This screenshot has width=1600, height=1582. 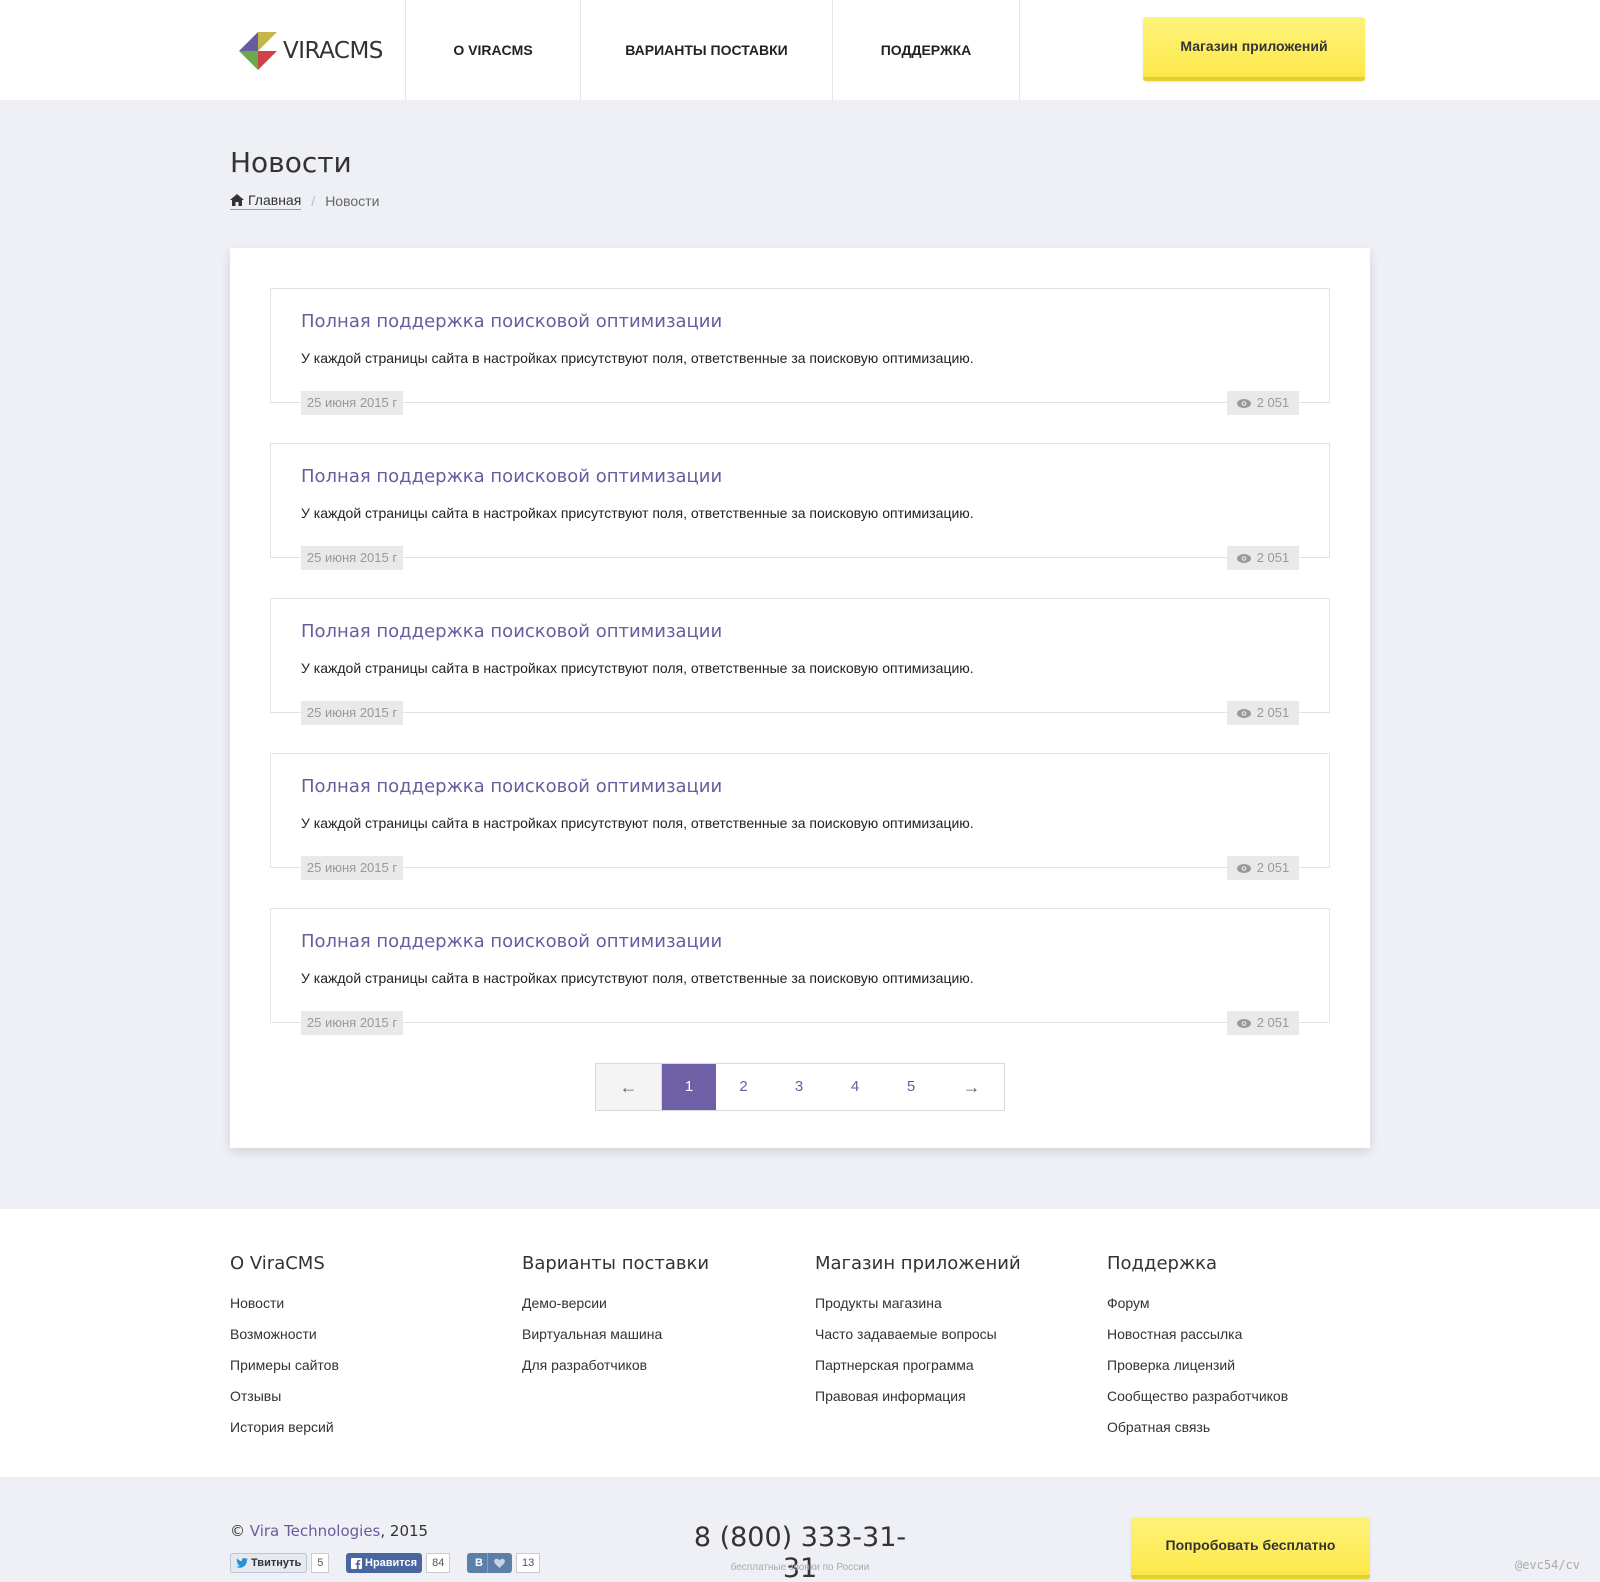 I want to click on footer-link: Продукты магазина, so click(x=918, y=1303).